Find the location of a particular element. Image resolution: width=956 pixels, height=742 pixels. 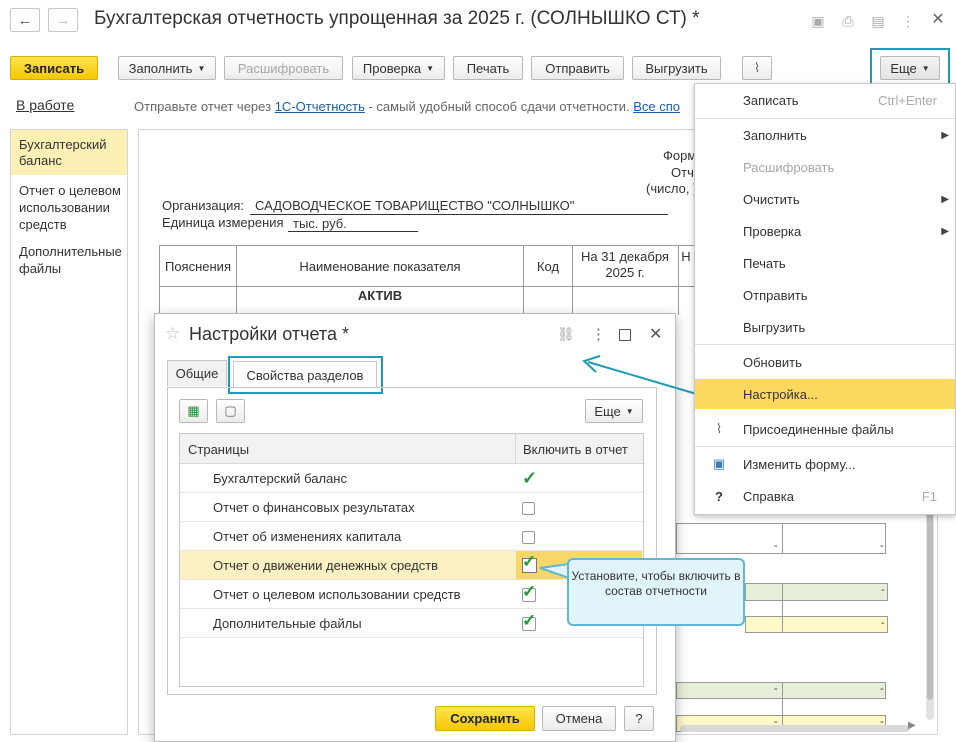

check-button-label: Проверка is located at coordinates (392, 68).